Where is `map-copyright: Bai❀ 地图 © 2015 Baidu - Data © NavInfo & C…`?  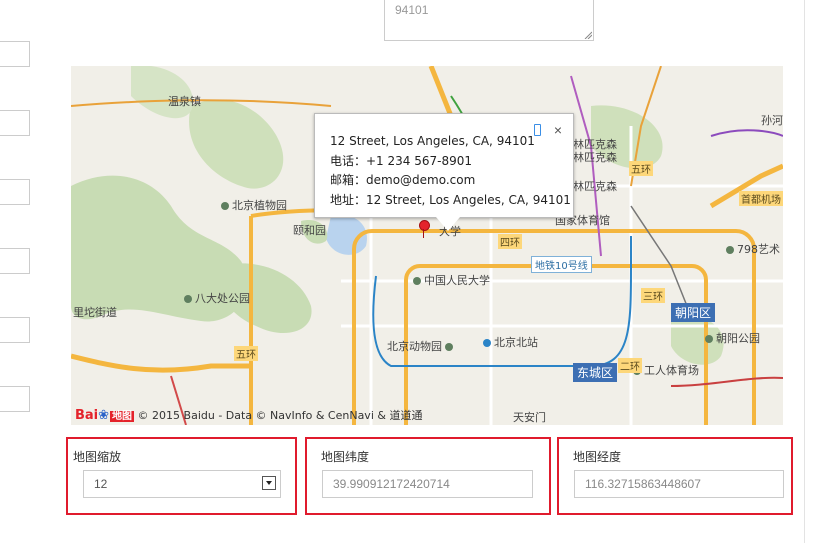 map-copyright: Bai❀ 地图 © 2015 Baidu - Data © NavInfo & C… is located at coordinates (248, 416).